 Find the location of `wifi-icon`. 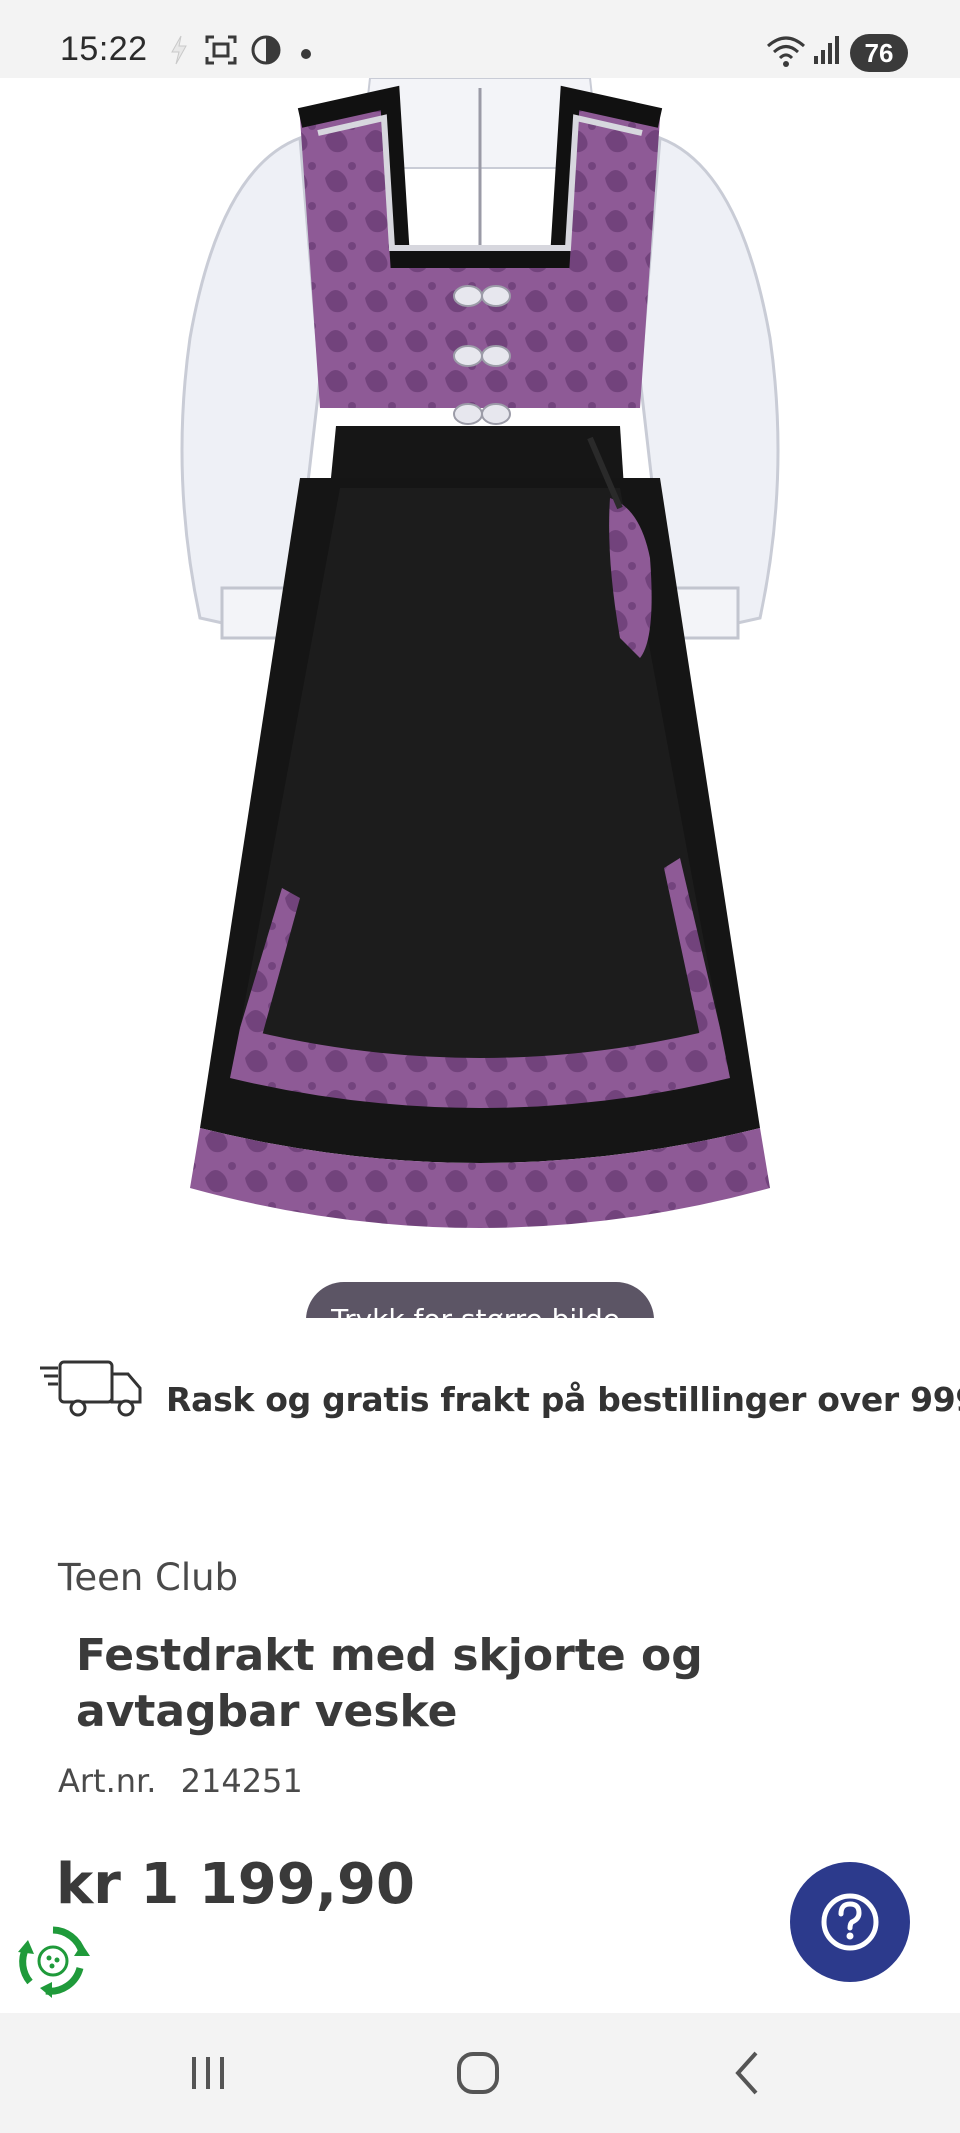

wifi-icon is located at coordinates (786, 51).